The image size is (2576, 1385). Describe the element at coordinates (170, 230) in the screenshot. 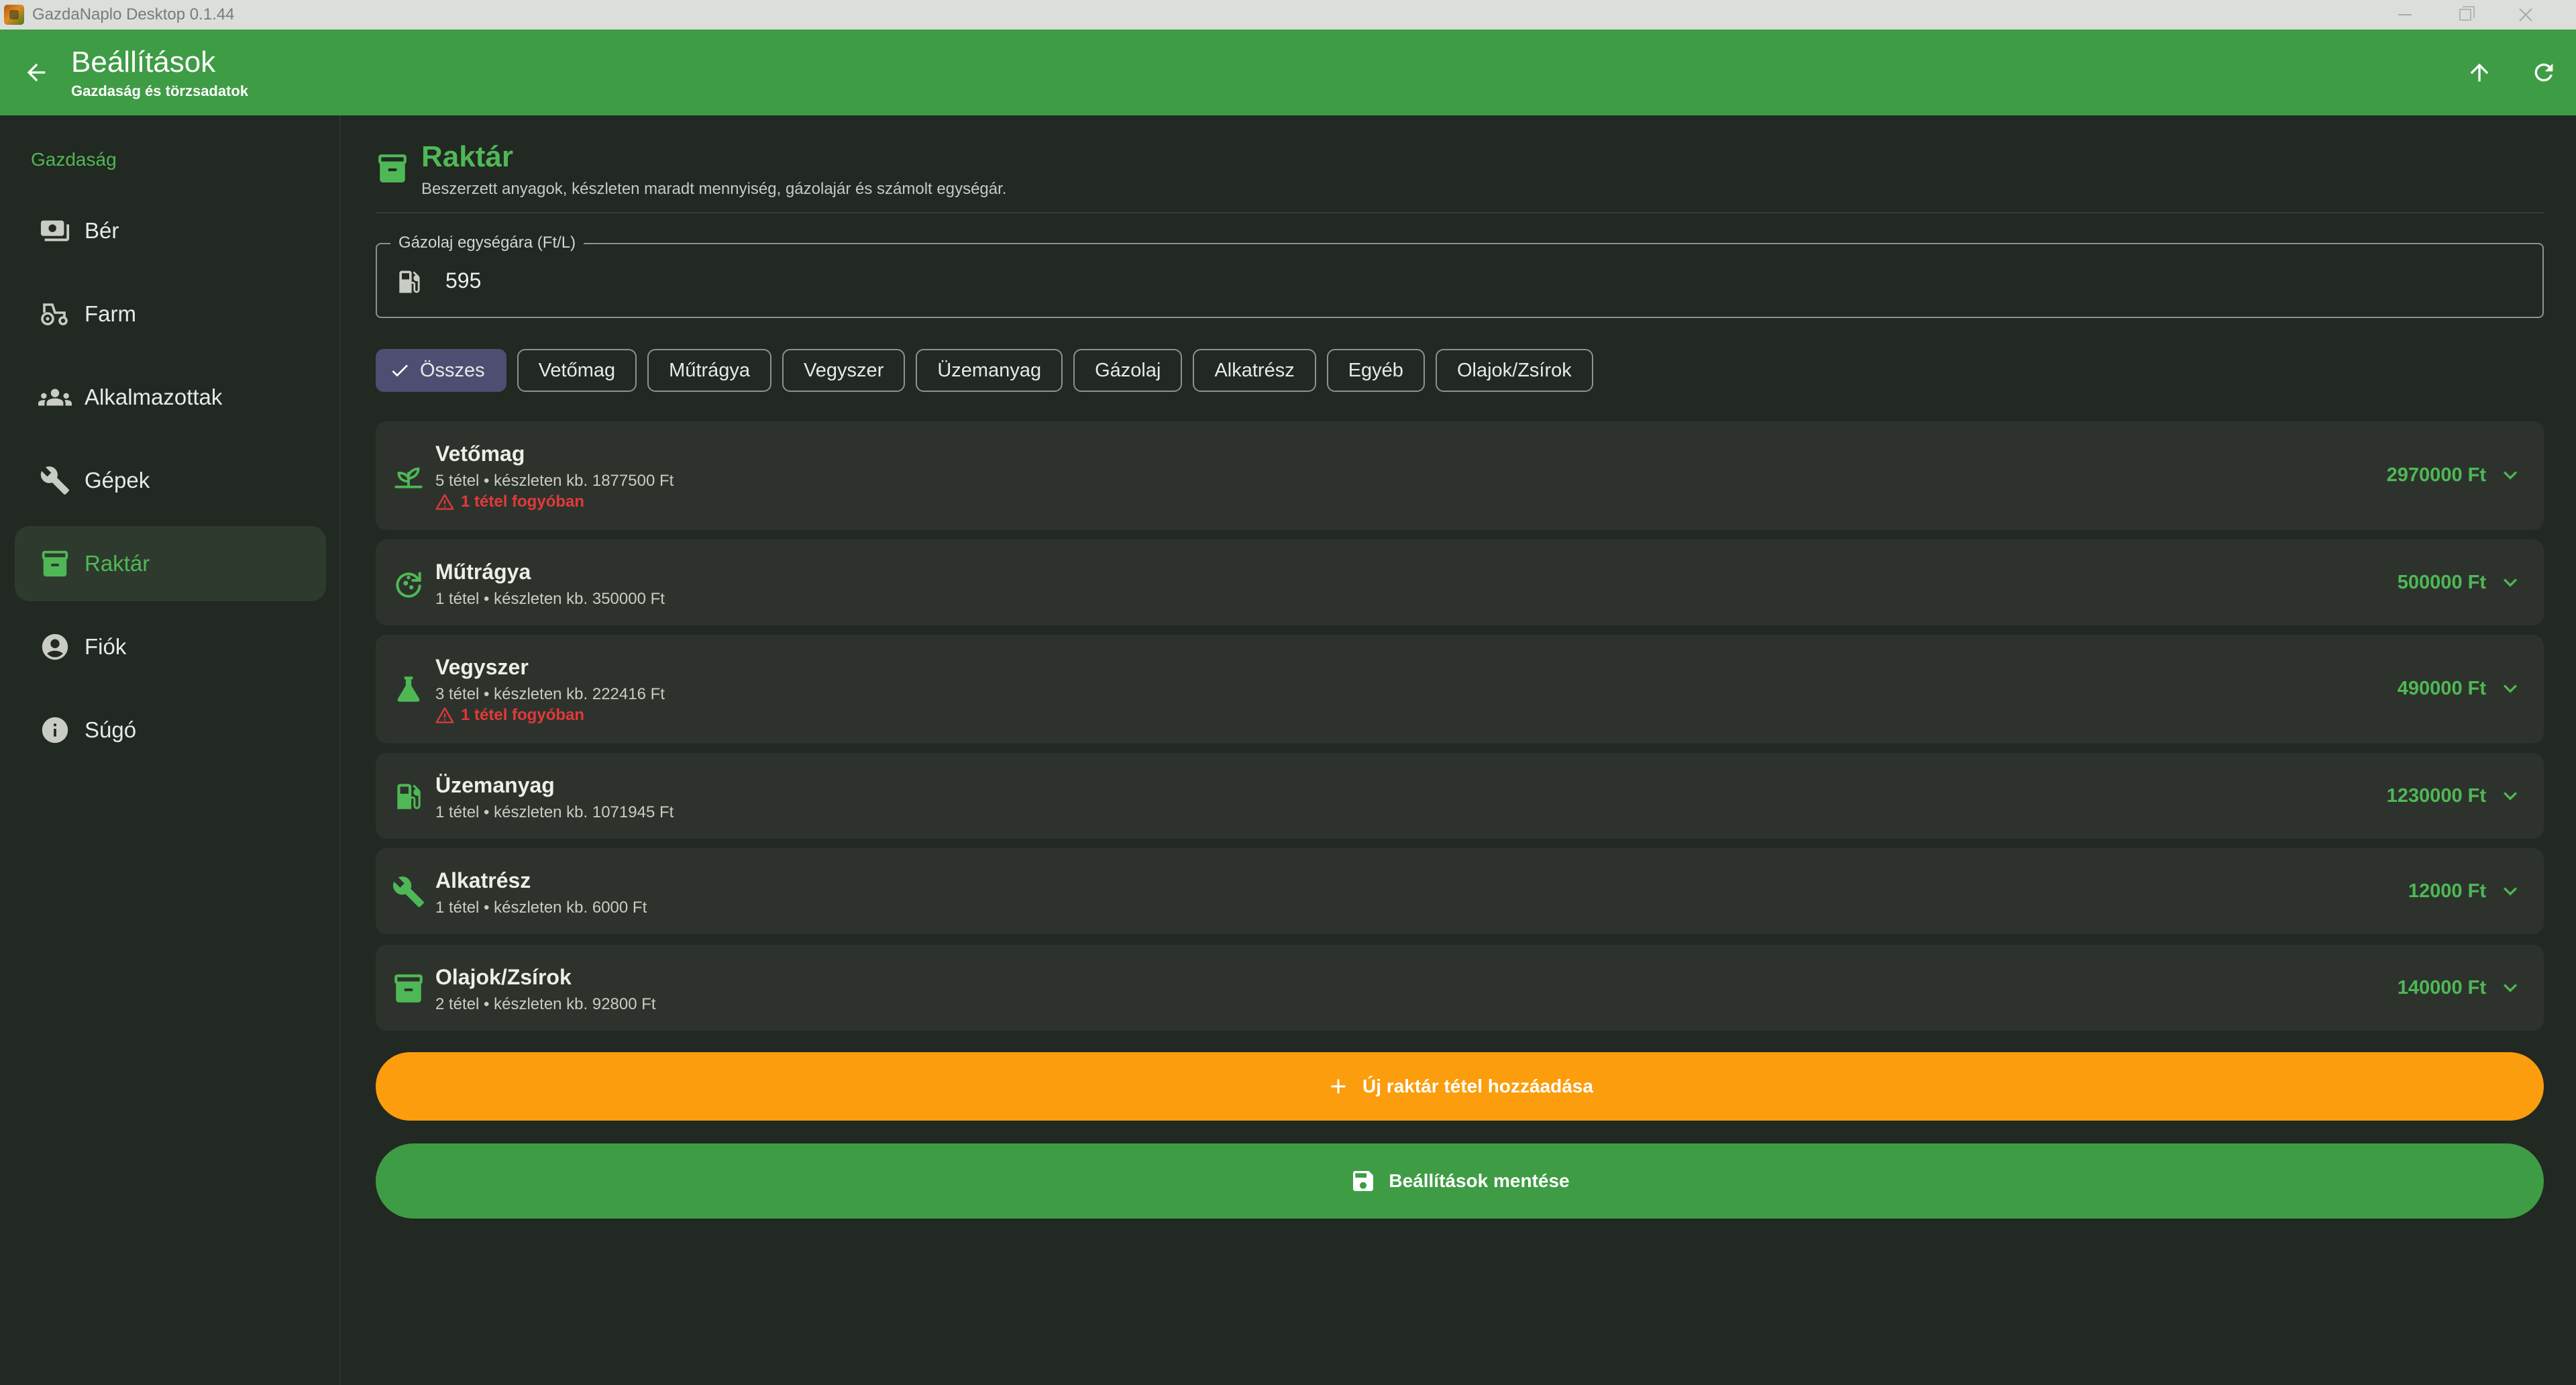

I see `sidebar-item-ber: Bér` at that location.